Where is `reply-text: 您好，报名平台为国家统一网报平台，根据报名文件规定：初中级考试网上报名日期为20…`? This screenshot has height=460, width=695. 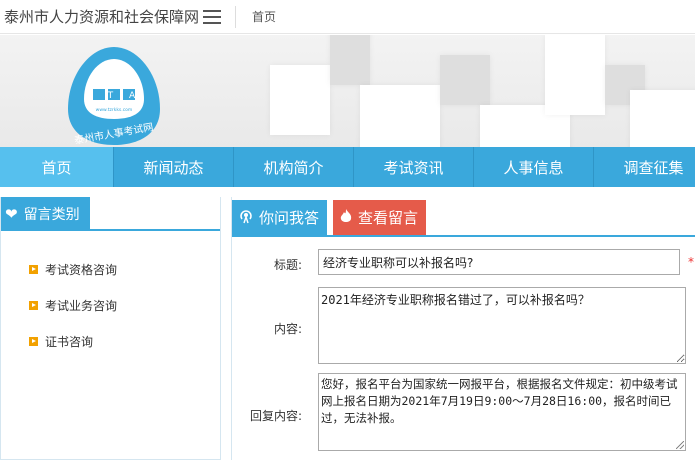
reply-text: 您好，报名平台为国家统一网报平台，根据报名文件规定：初中级考试网上报名日期为20… is located at coordinates (499, 401).